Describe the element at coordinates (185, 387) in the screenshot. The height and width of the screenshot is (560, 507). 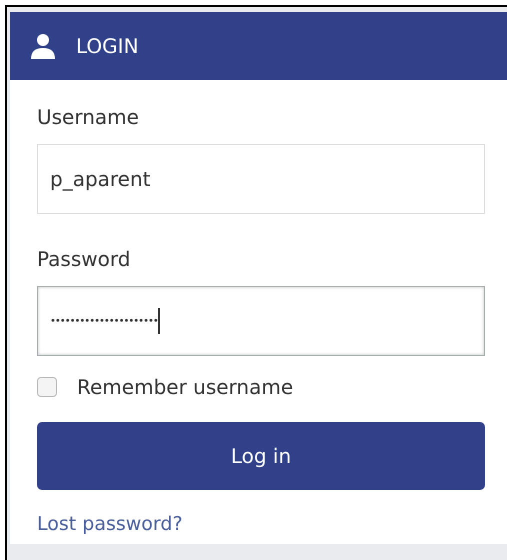
I see `remember-label: Remember username` at that location.